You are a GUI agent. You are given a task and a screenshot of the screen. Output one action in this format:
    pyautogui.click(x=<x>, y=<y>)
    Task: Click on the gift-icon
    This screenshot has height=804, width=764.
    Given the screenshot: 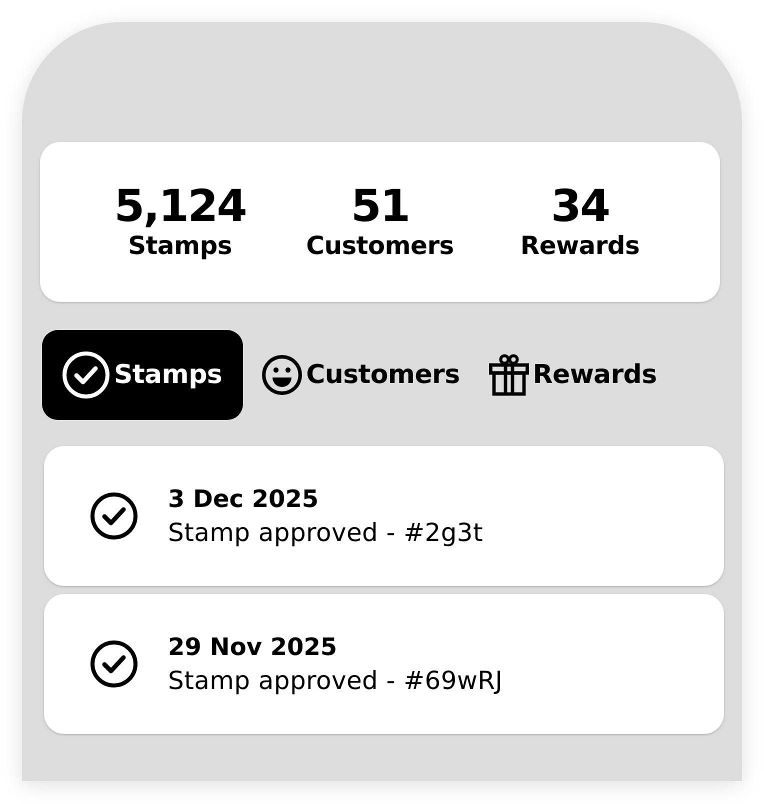 What is the action you would take?
    pyautogui.click(x=508, y=375)
    